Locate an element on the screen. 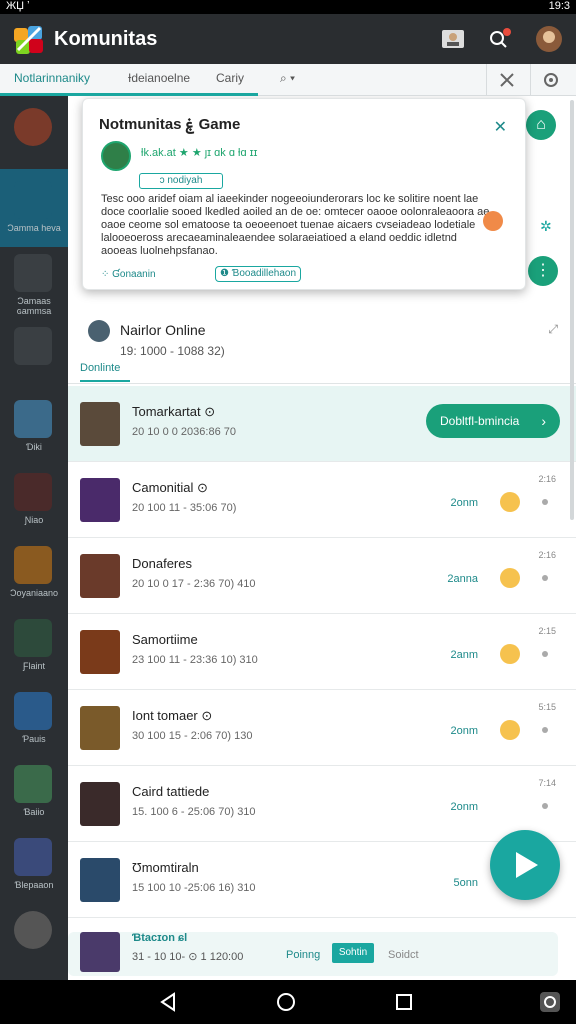  app-logo-icon is located at coordinates (28, 40).